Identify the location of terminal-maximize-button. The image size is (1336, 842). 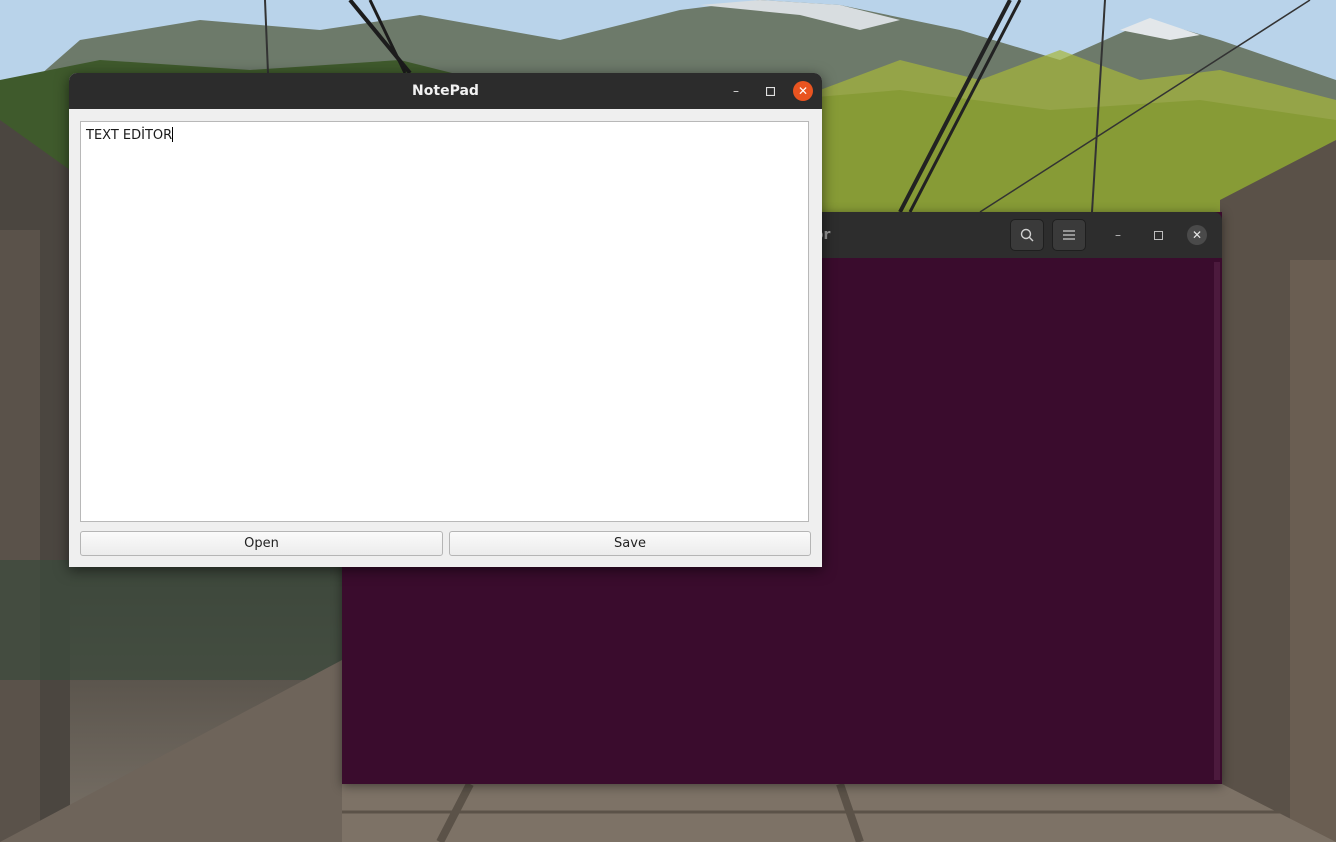
(1158, 235).